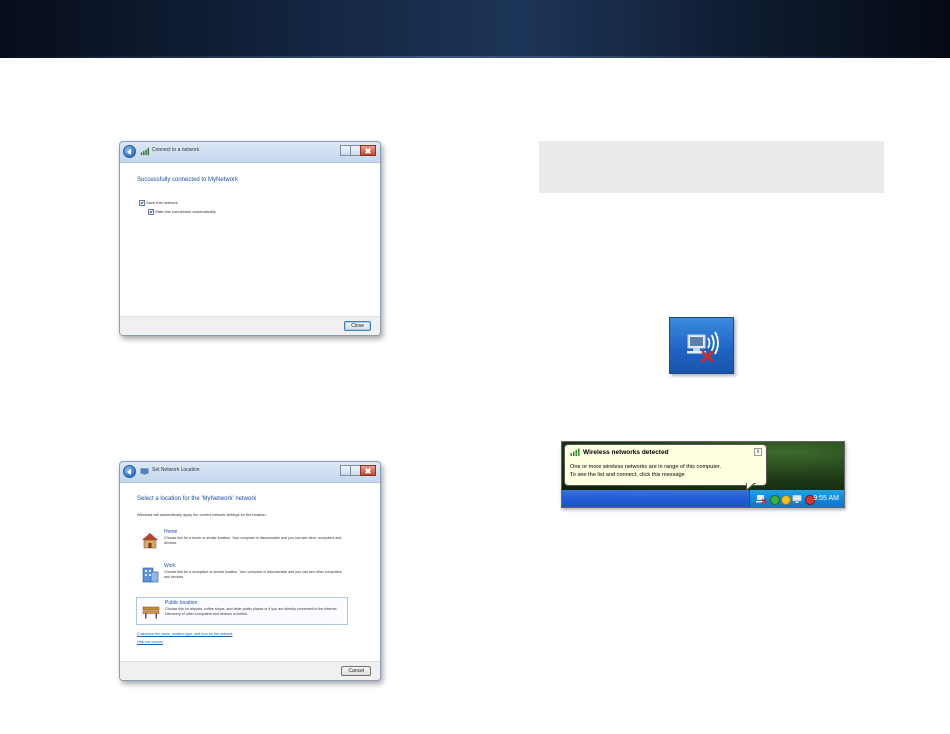  Describe the element at coordinates (357, 326) in the screenshot. I see `close-button: Close` at that location.